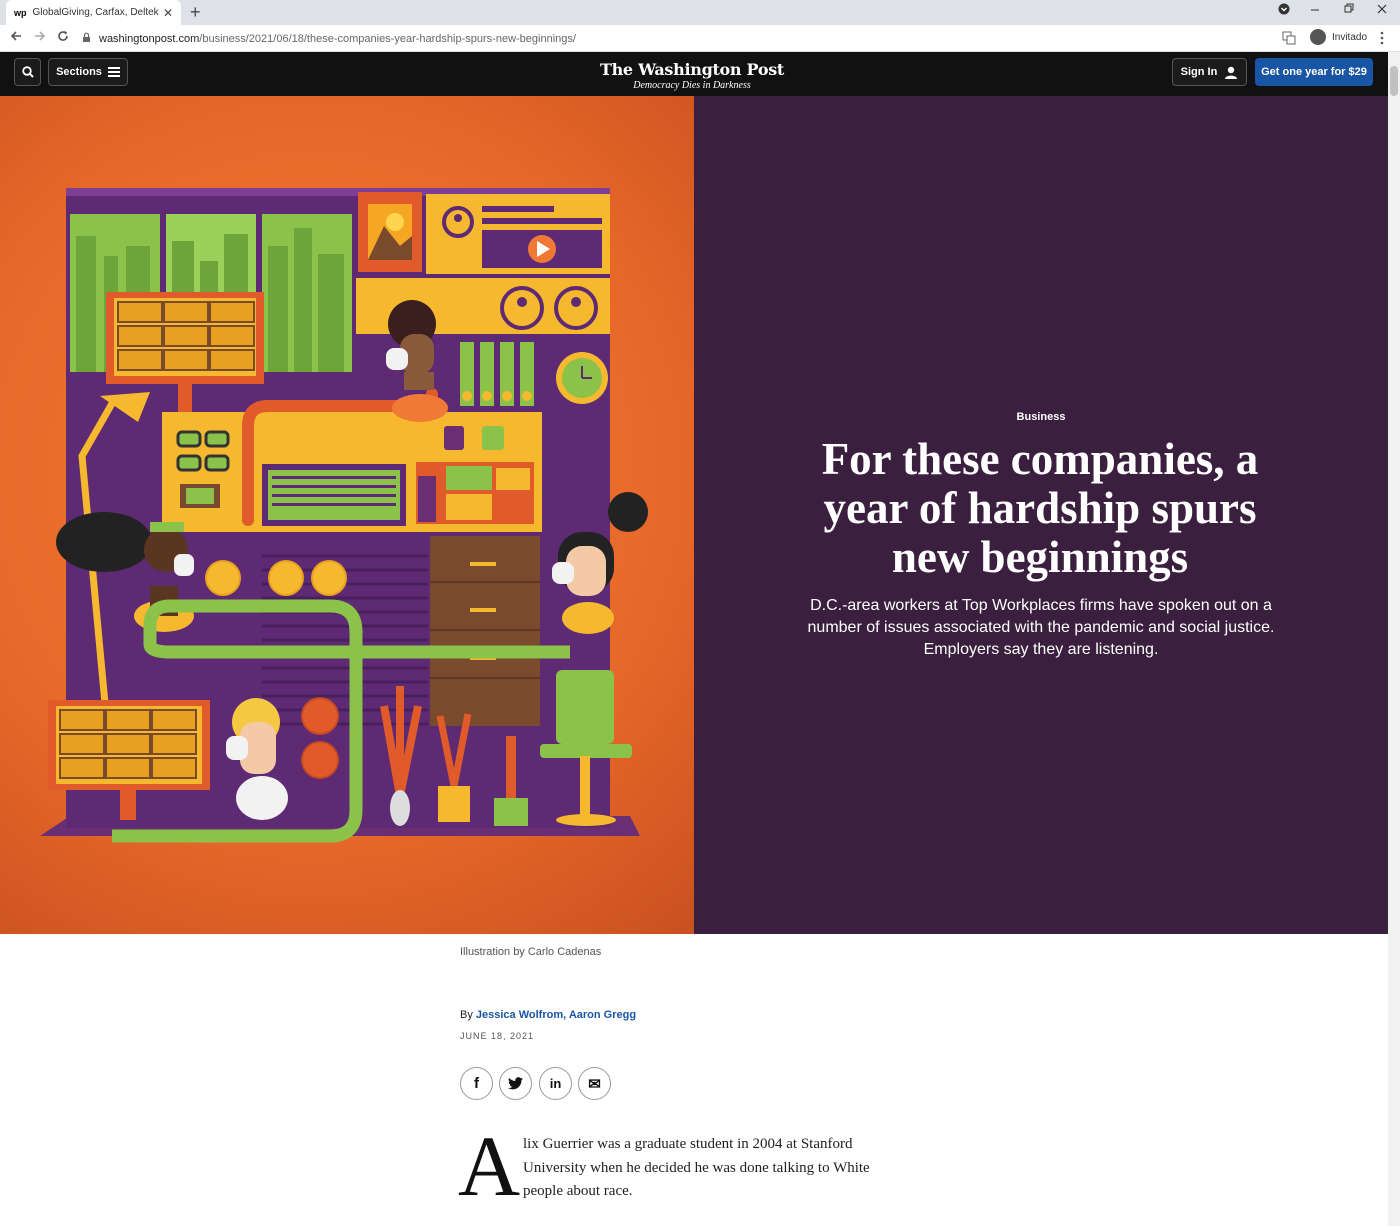 This screenshot has width=1400, height=1226. I want to click on browser-tab: wp GlobalGiving, Carfax, Deltek and ✕, so click(93, 12).